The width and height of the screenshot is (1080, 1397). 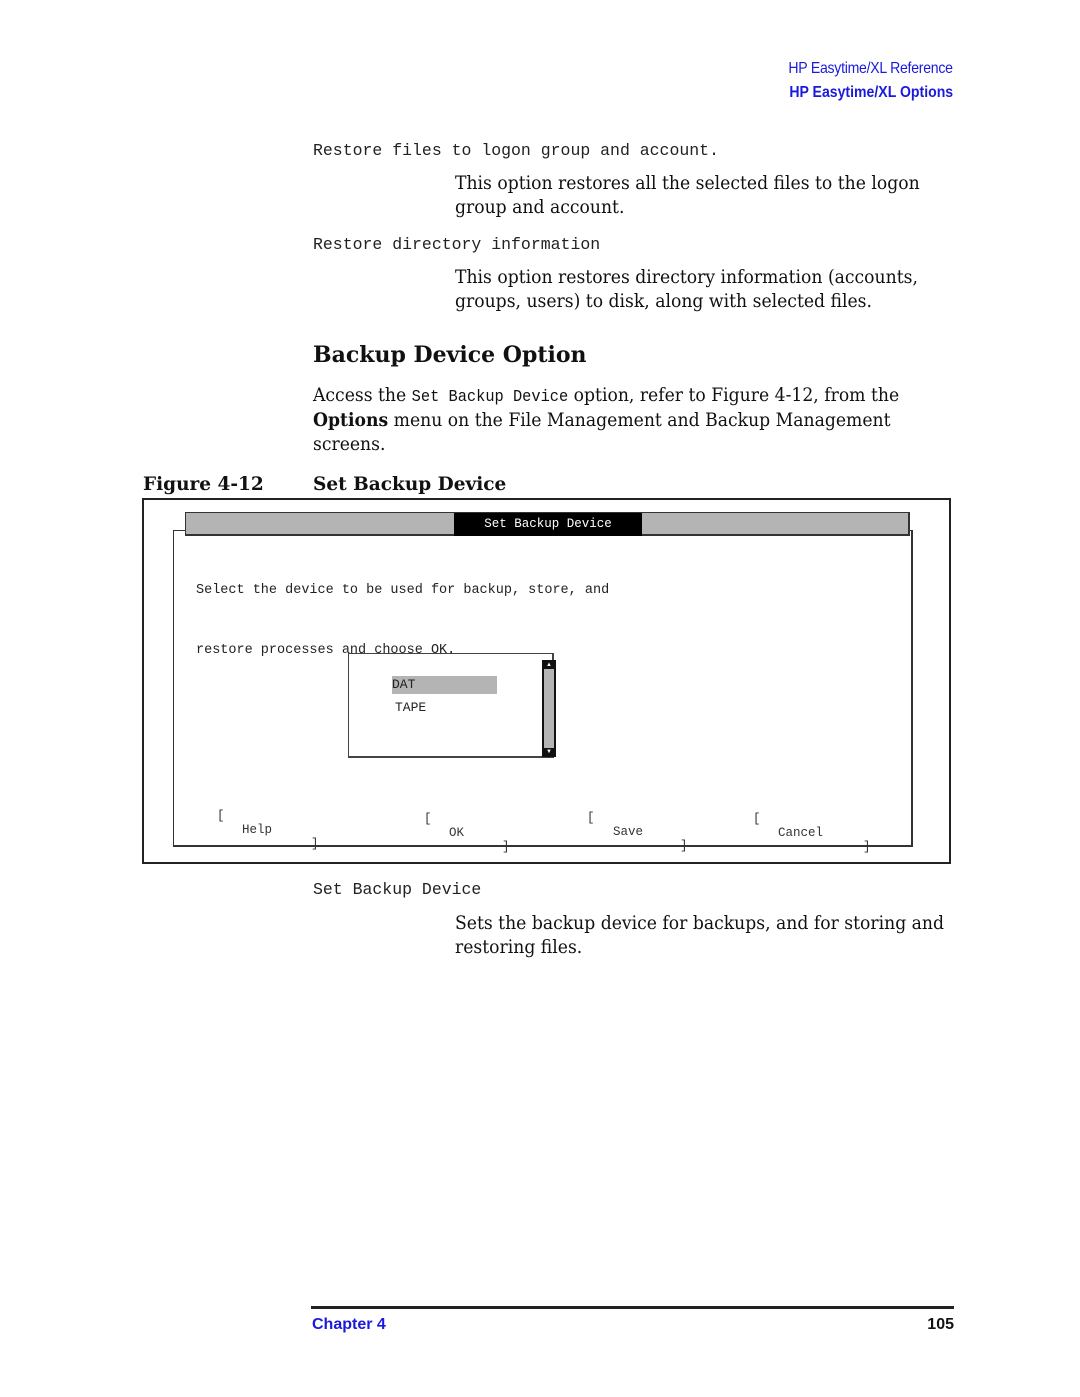 What do you see at coordinates (549, 665) in the screenshot?
I see `scroll-up-arrow-icon: ▲` at bounding box center [549, 665].